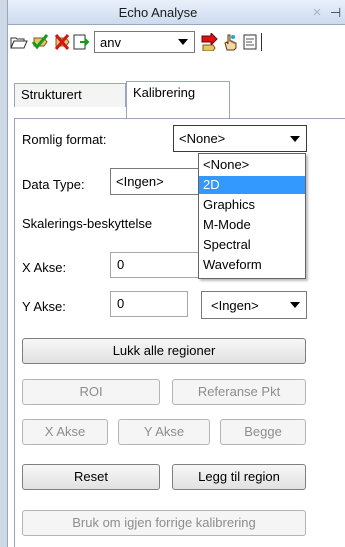 The image size is (345, 547). I want to click on data-type-value: <Ingen>, so click(140, 181).